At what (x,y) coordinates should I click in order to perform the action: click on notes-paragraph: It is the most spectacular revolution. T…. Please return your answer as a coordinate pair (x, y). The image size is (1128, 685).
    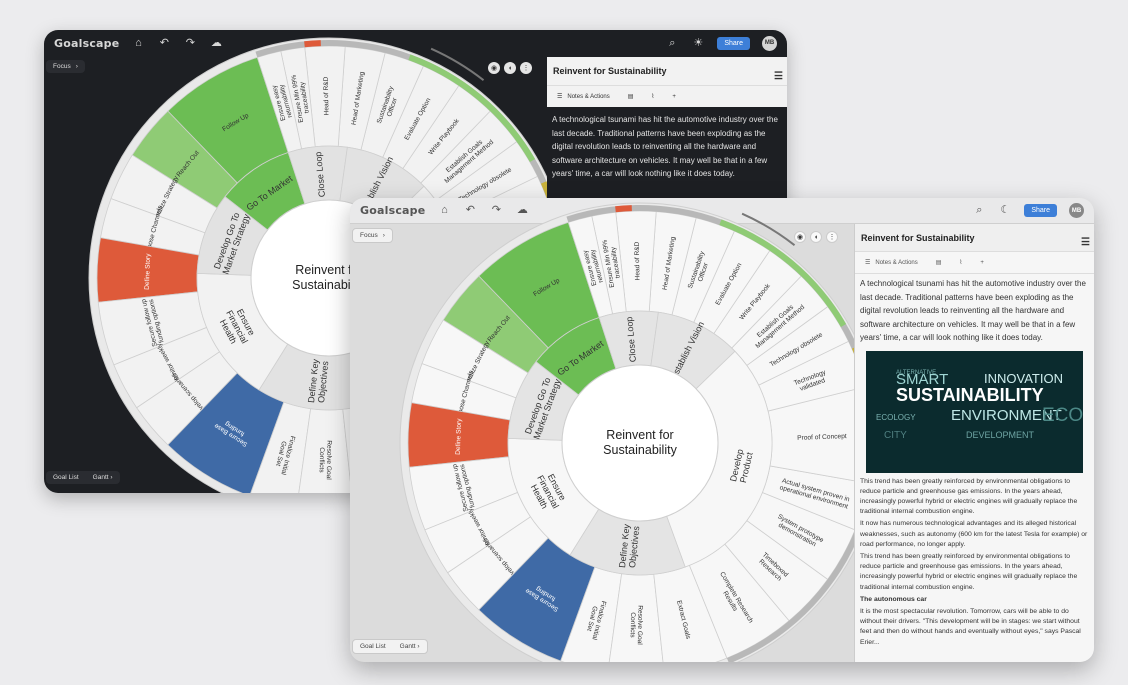
    Looking at the image, I should click on (970, 626).